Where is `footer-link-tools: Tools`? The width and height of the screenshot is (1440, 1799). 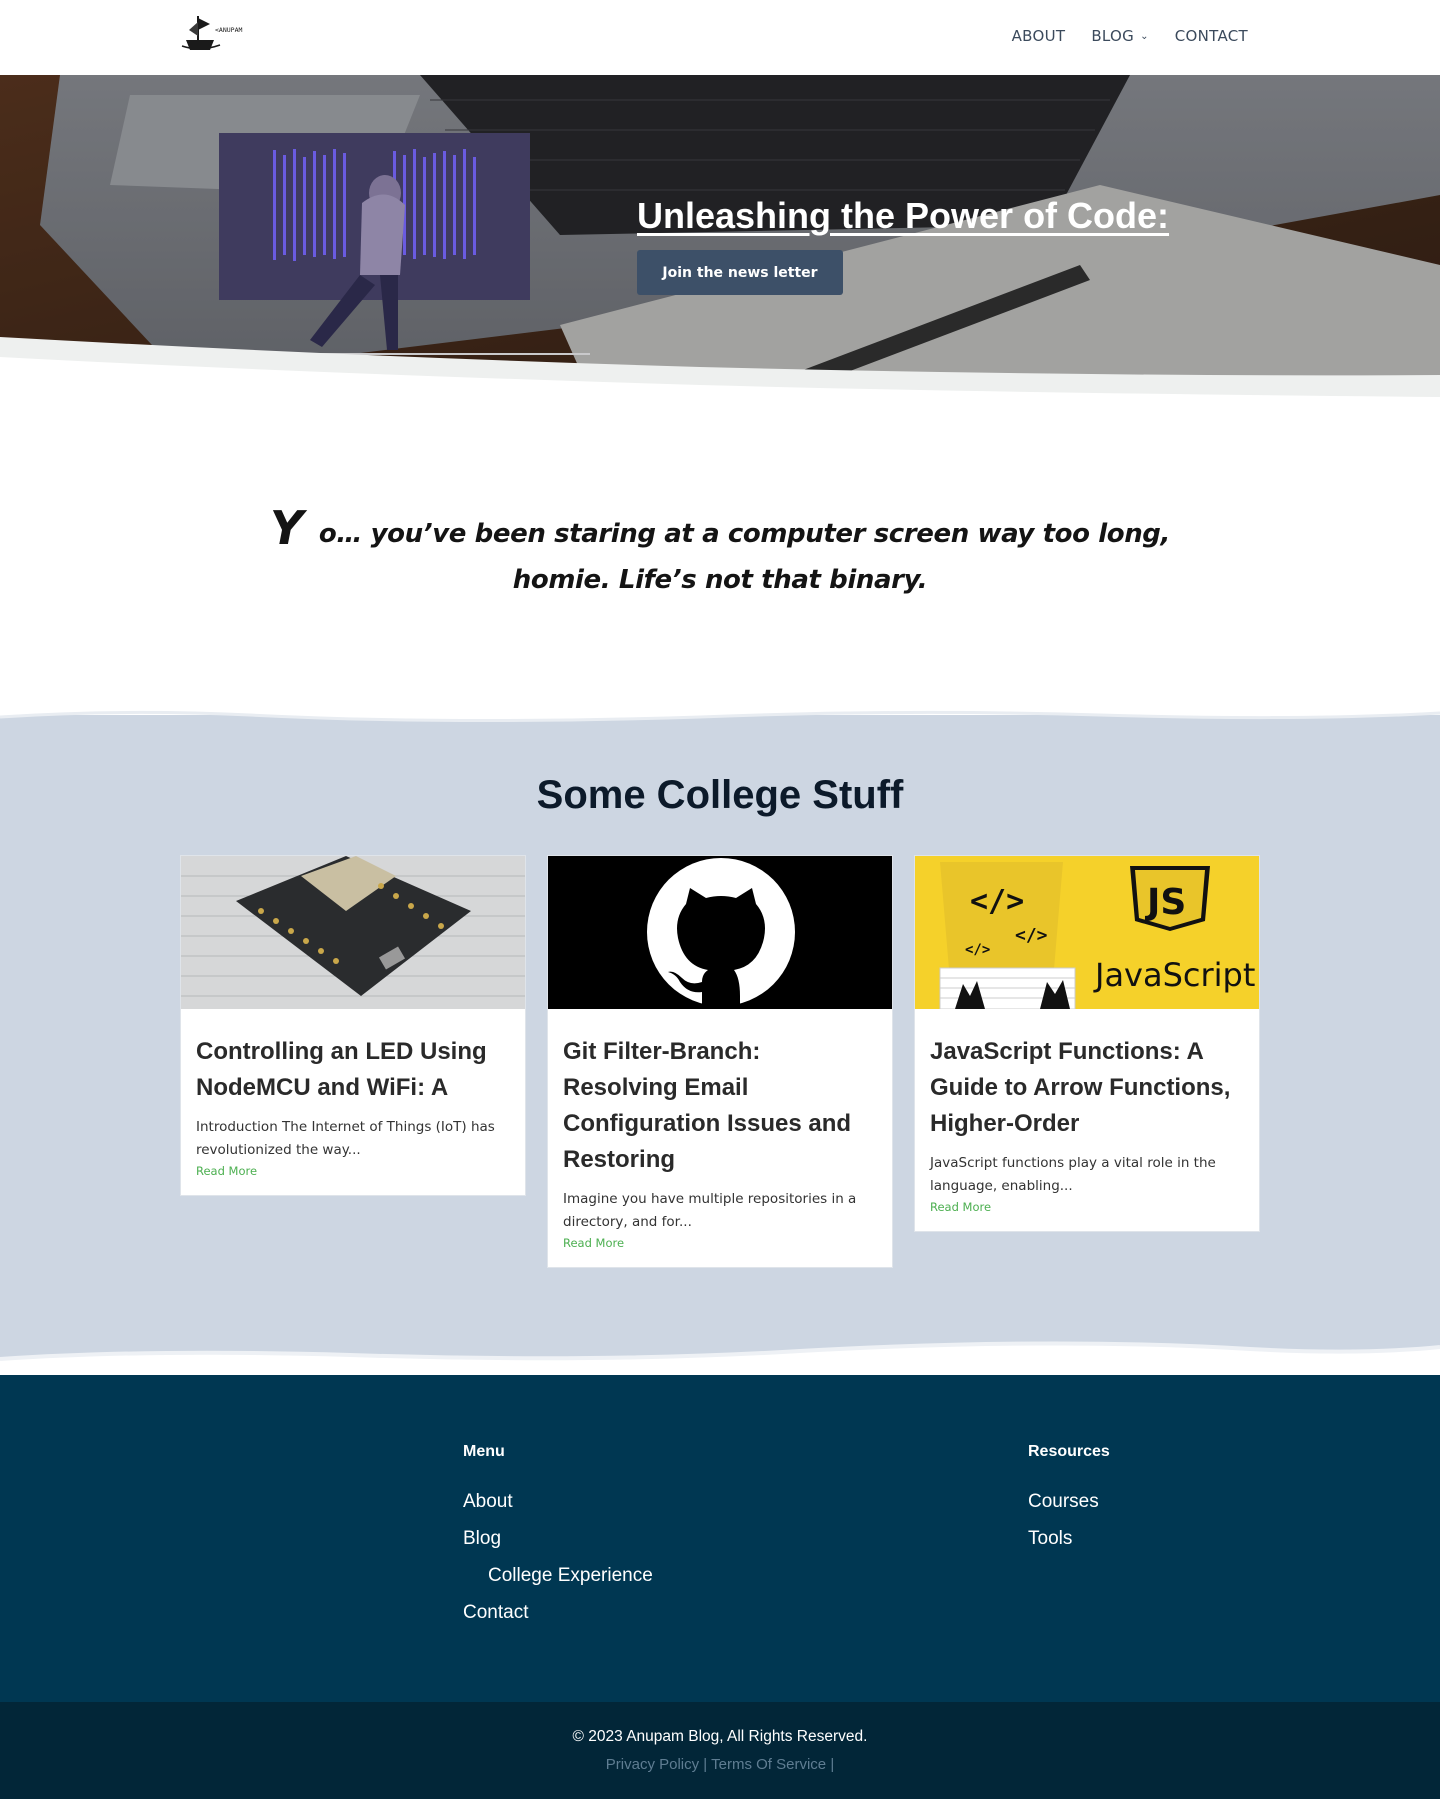 footer-link-tools: Tools is located at coordinates (1069, 1538).